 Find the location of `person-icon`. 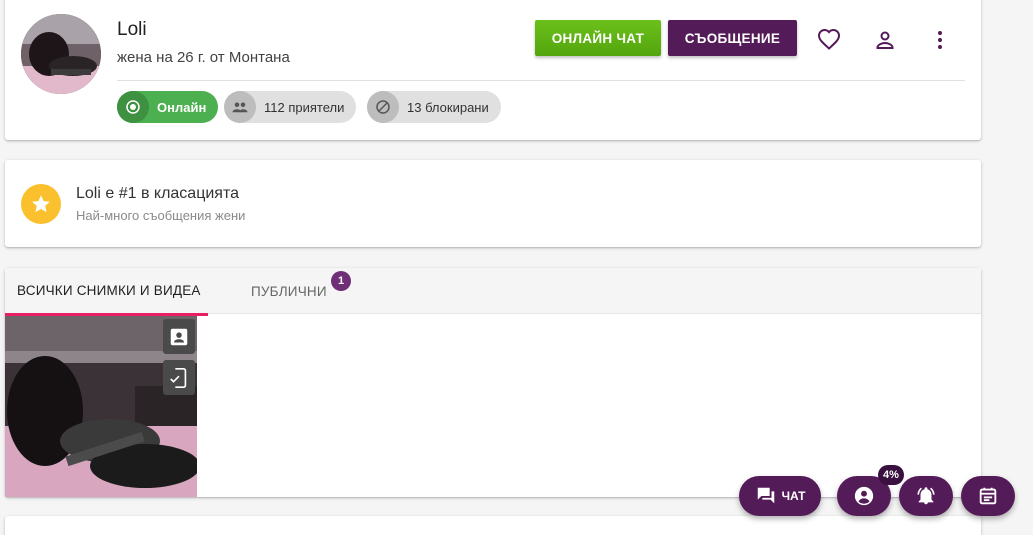

person-icon is located at coordinates (885, 40).